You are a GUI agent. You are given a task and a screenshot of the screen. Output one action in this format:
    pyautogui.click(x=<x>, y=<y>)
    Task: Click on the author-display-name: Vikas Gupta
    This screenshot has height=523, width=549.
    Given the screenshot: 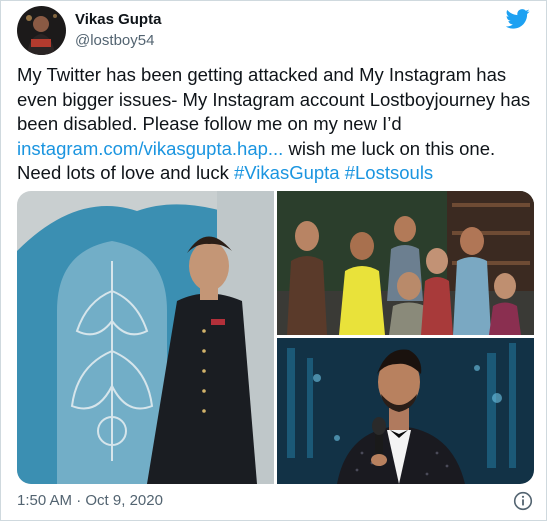 What is the action you would take?
    pyautogui.click(x=118, y=19)
    